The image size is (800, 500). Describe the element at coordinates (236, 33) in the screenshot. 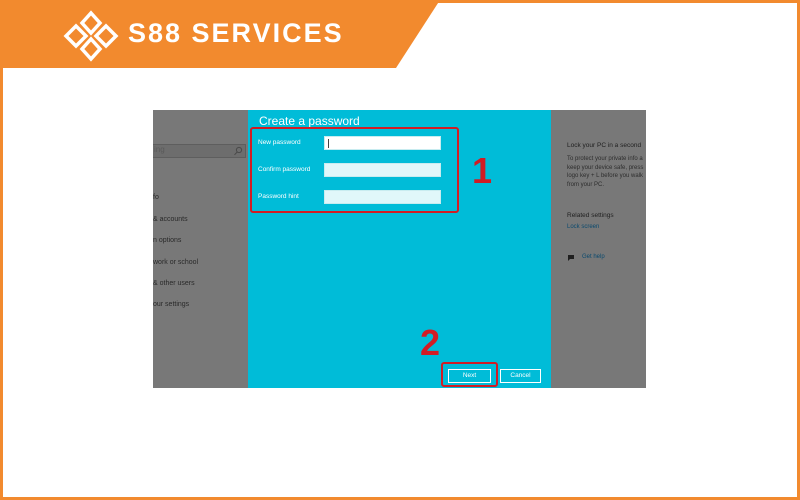

I see `brand-name: S88 SERVICES` at that location.